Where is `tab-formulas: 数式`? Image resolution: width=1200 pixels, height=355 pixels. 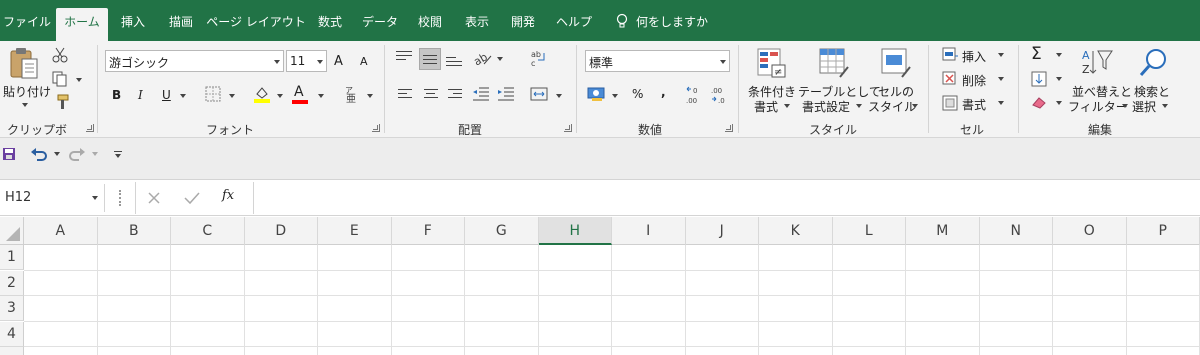 tab-formulas: 数式 is located at coordinates (330, 24).